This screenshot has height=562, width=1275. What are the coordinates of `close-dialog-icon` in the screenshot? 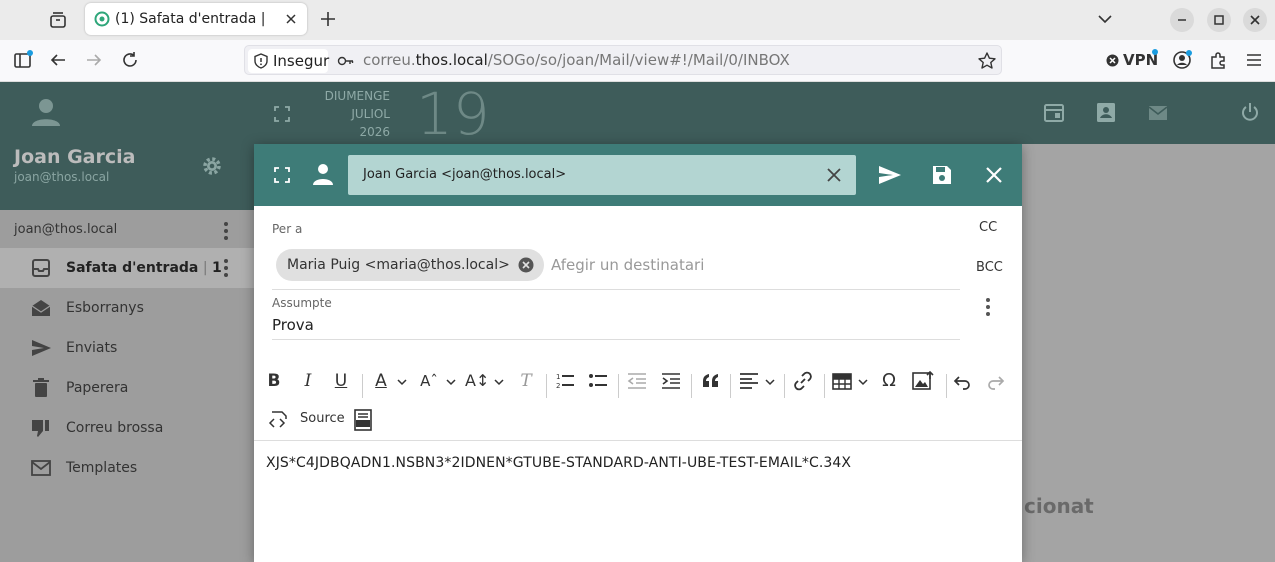 It's located at (994, 175).